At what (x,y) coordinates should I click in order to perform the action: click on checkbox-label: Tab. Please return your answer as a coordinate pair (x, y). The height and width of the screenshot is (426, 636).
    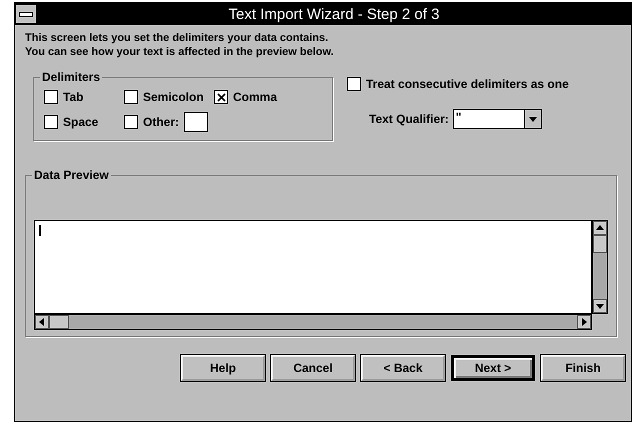
    Looking at the image, I should click on (73, 97).